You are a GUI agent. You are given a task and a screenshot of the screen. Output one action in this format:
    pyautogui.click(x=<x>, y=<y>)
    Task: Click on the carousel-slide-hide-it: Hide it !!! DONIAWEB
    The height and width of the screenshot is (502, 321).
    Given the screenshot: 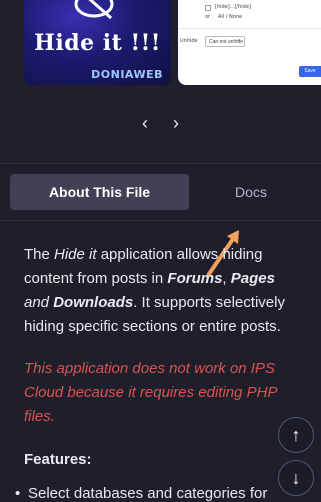 What is the action you would take?
    pyautogui.click(x=97, y=42)
    